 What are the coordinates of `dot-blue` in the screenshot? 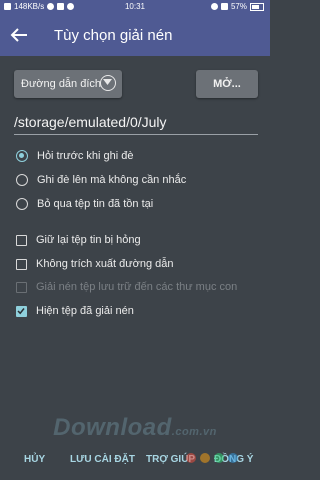 It's located at (233, 458).